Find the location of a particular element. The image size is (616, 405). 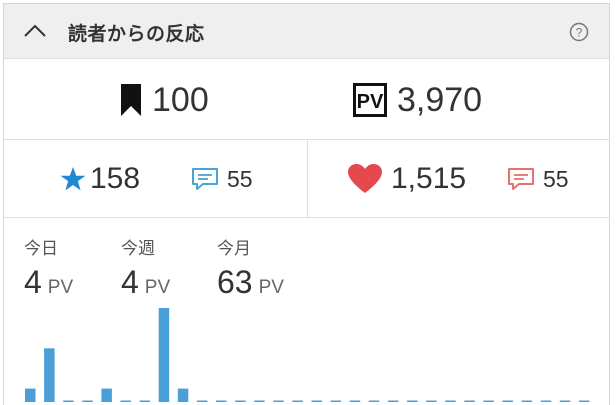

star-comment-stat: 55 is located at coordinates (222, 179).